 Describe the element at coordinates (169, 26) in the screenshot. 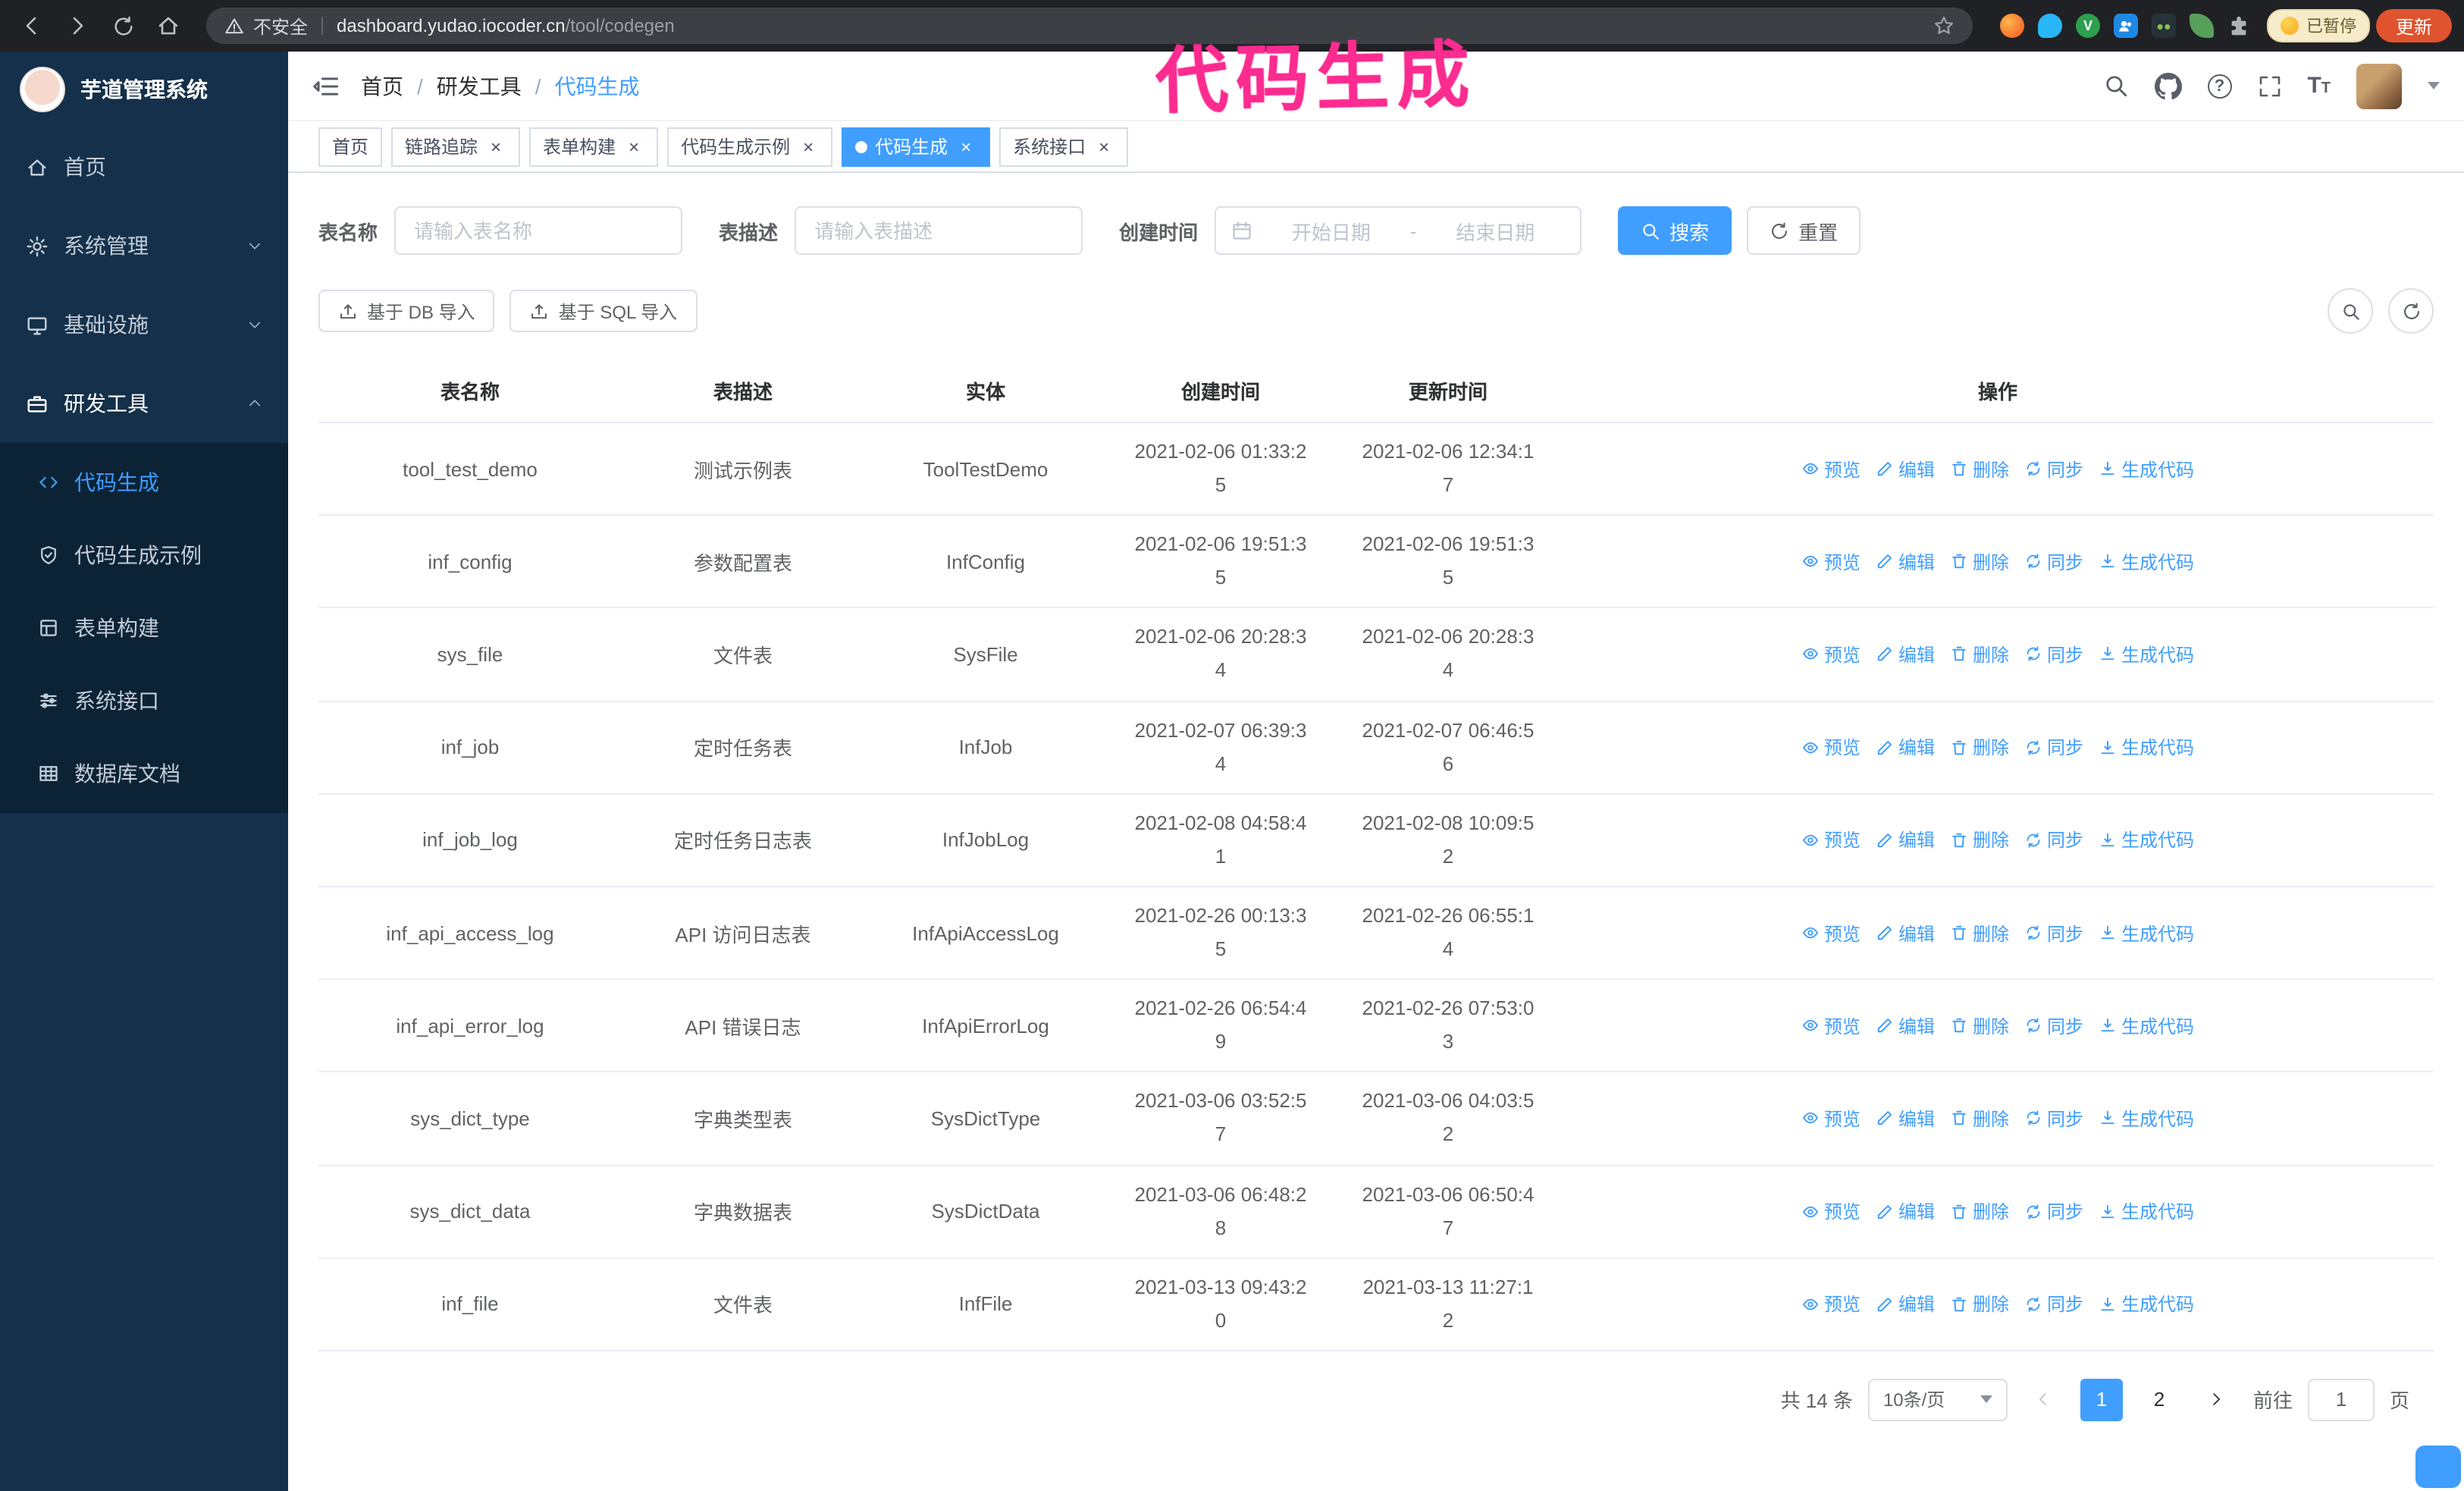

I see `browser-home-button` at that location.